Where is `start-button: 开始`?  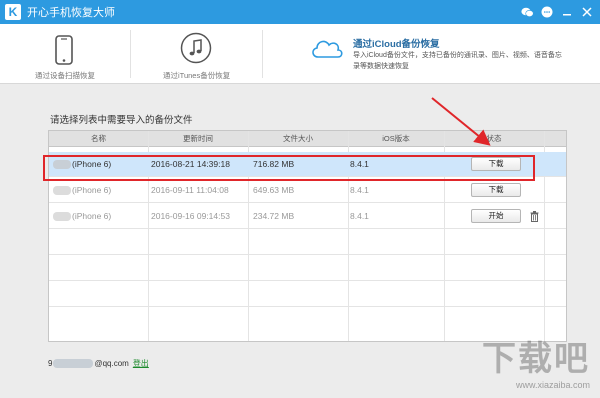 start-button: 开始 is located at coordinates (496, 216).